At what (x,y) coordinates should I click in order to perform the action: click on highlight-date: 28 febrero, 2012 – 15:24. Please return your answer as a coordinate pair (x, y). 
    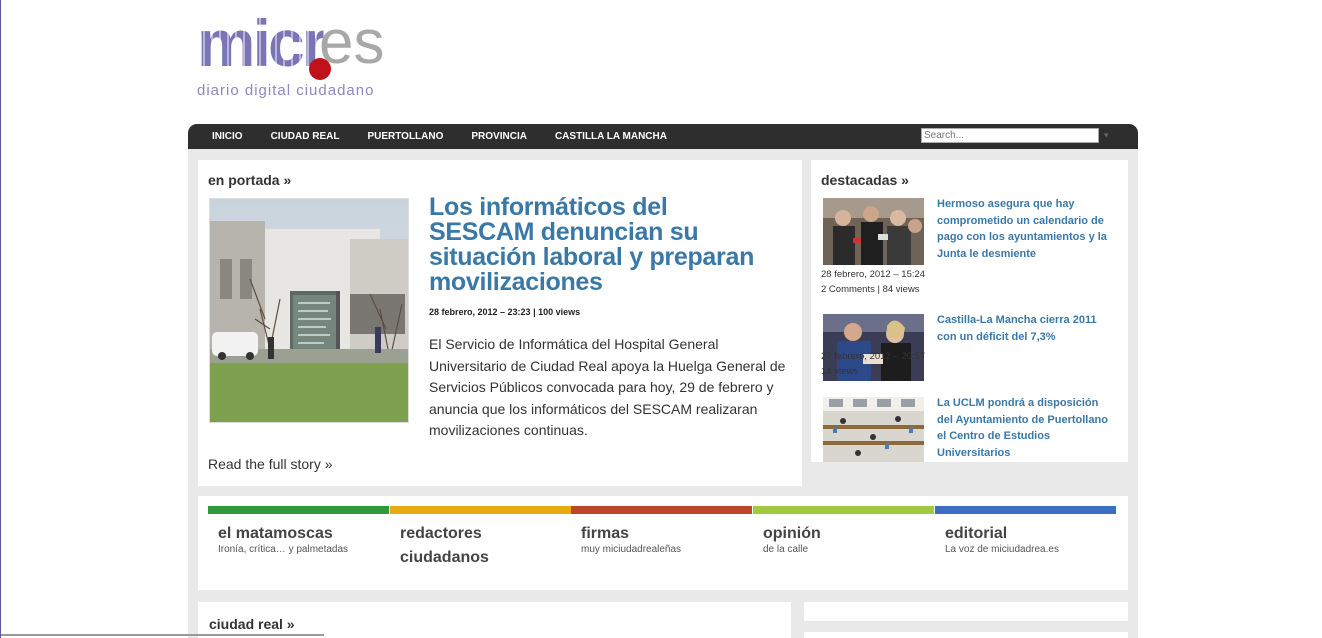
    Looking at the image, I should click on (873, 274).